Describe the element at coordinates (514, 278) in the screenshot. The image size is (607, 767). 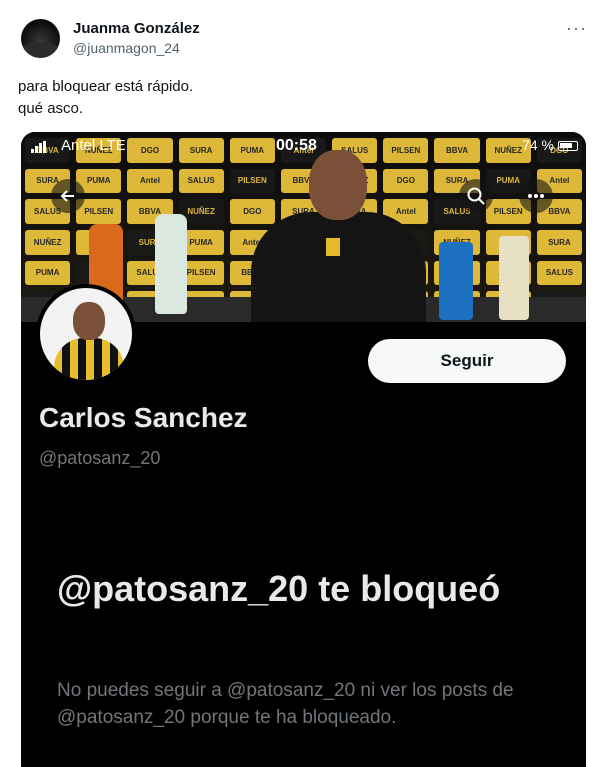
I see `deodorant-can` at that location.